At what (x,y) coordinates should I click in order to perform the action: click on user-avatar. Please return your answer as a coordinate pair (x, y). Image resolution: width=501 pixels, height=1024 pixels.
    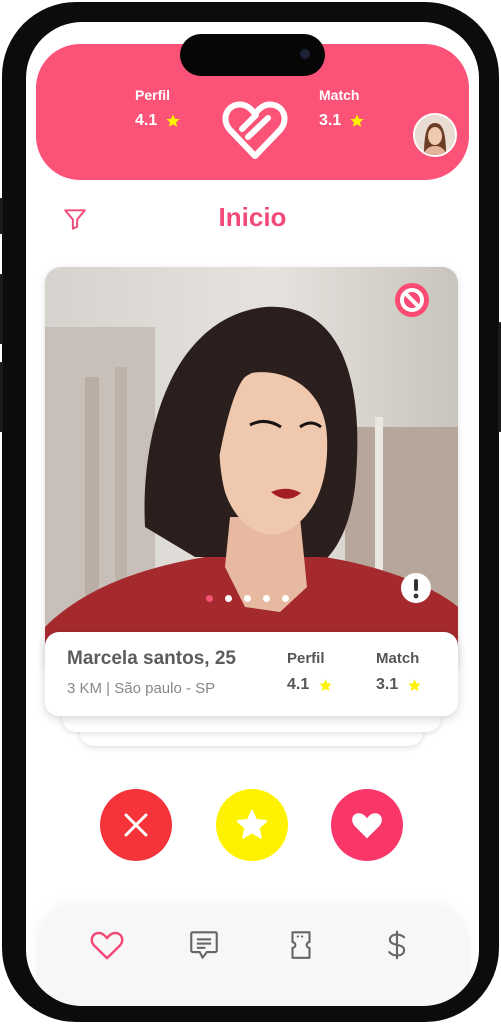
    Looking at the image, I should click on (435, 135).